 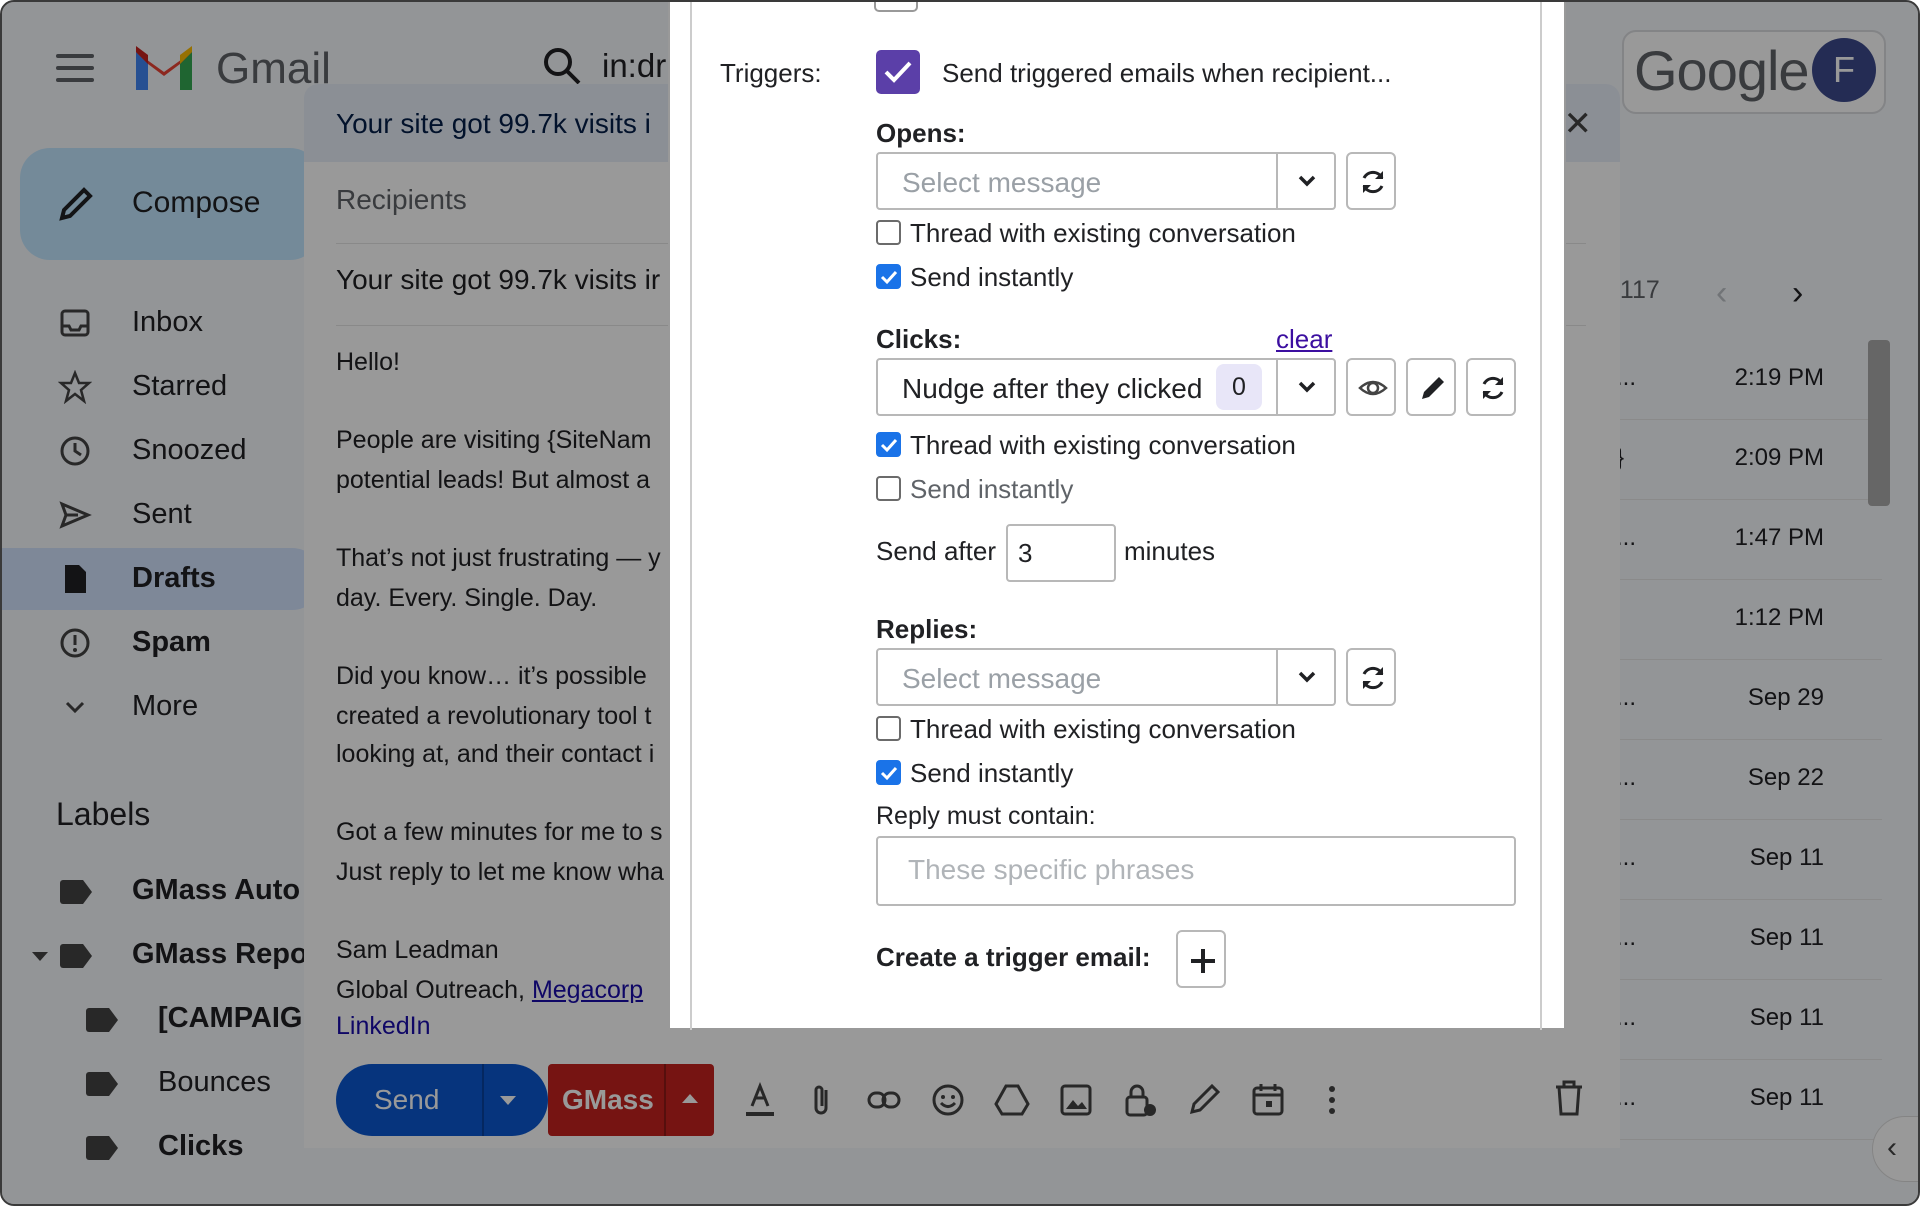 I want to click on opens-heading: Opens:, so click(x=921, y=133).